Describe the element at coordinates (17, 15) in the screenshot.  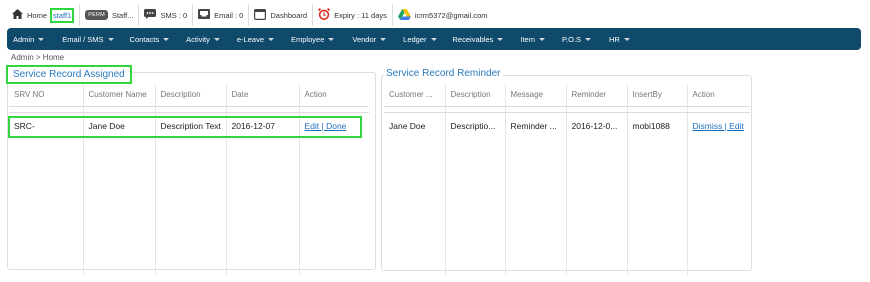
I see `home-icon` at that location.